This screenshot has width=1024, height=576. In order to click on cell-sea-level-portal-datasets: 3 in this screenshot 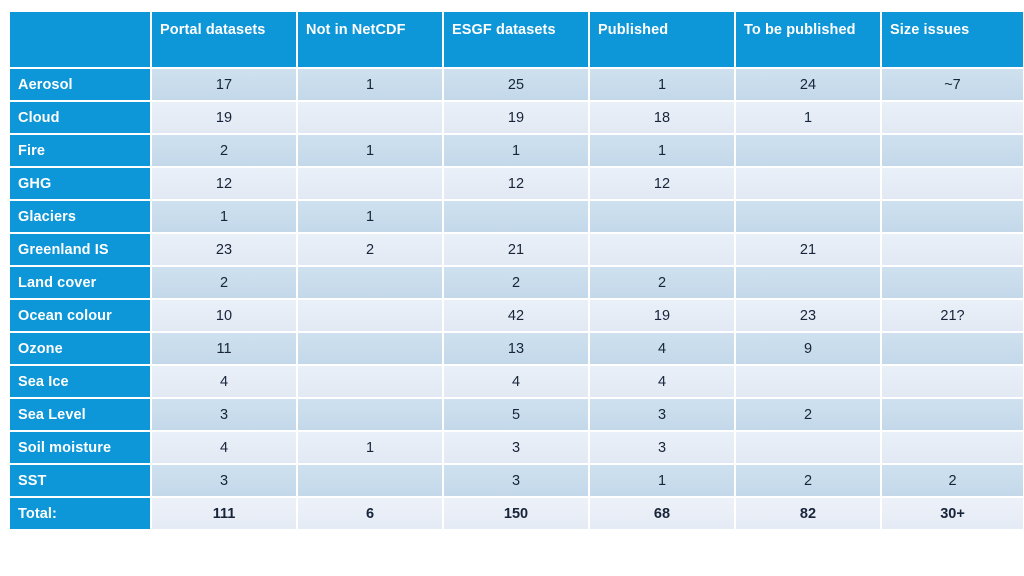, I will do `click(224, 414)`.